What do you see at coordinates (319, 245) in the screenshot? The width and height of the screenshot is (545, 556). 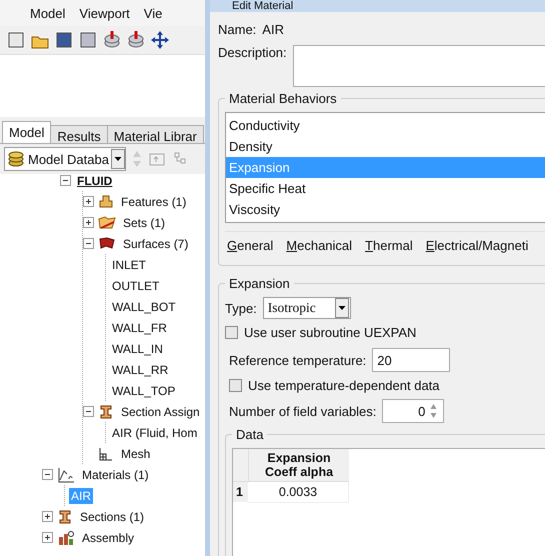 I see `menu-item: Mechanical` at bounding box center [319, 245].